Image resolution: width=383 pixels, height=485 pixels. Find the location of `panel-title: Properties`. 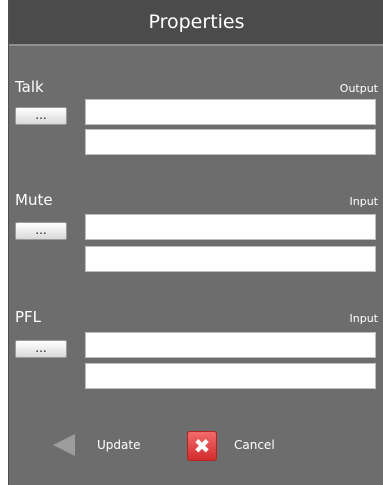

panel-title: Properties is located at coordinates (196, 22).